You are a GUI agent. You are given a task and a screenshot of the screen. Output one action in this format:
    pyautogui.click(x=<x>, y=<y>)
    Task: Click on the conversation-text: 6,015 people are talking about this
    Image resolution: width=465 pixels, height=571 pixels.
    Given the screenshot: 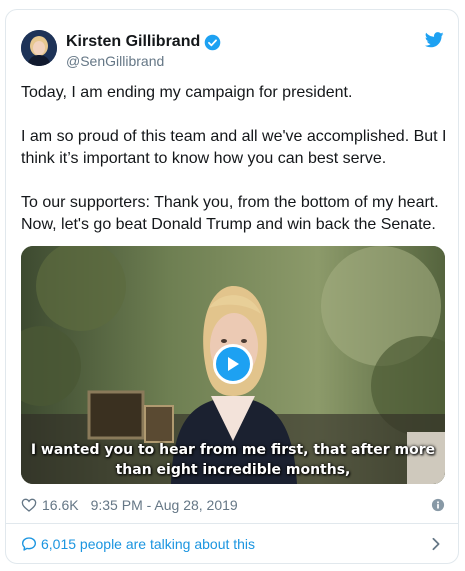 What is the action you would take?
    pyautogui.click(x=148, y=544)
    